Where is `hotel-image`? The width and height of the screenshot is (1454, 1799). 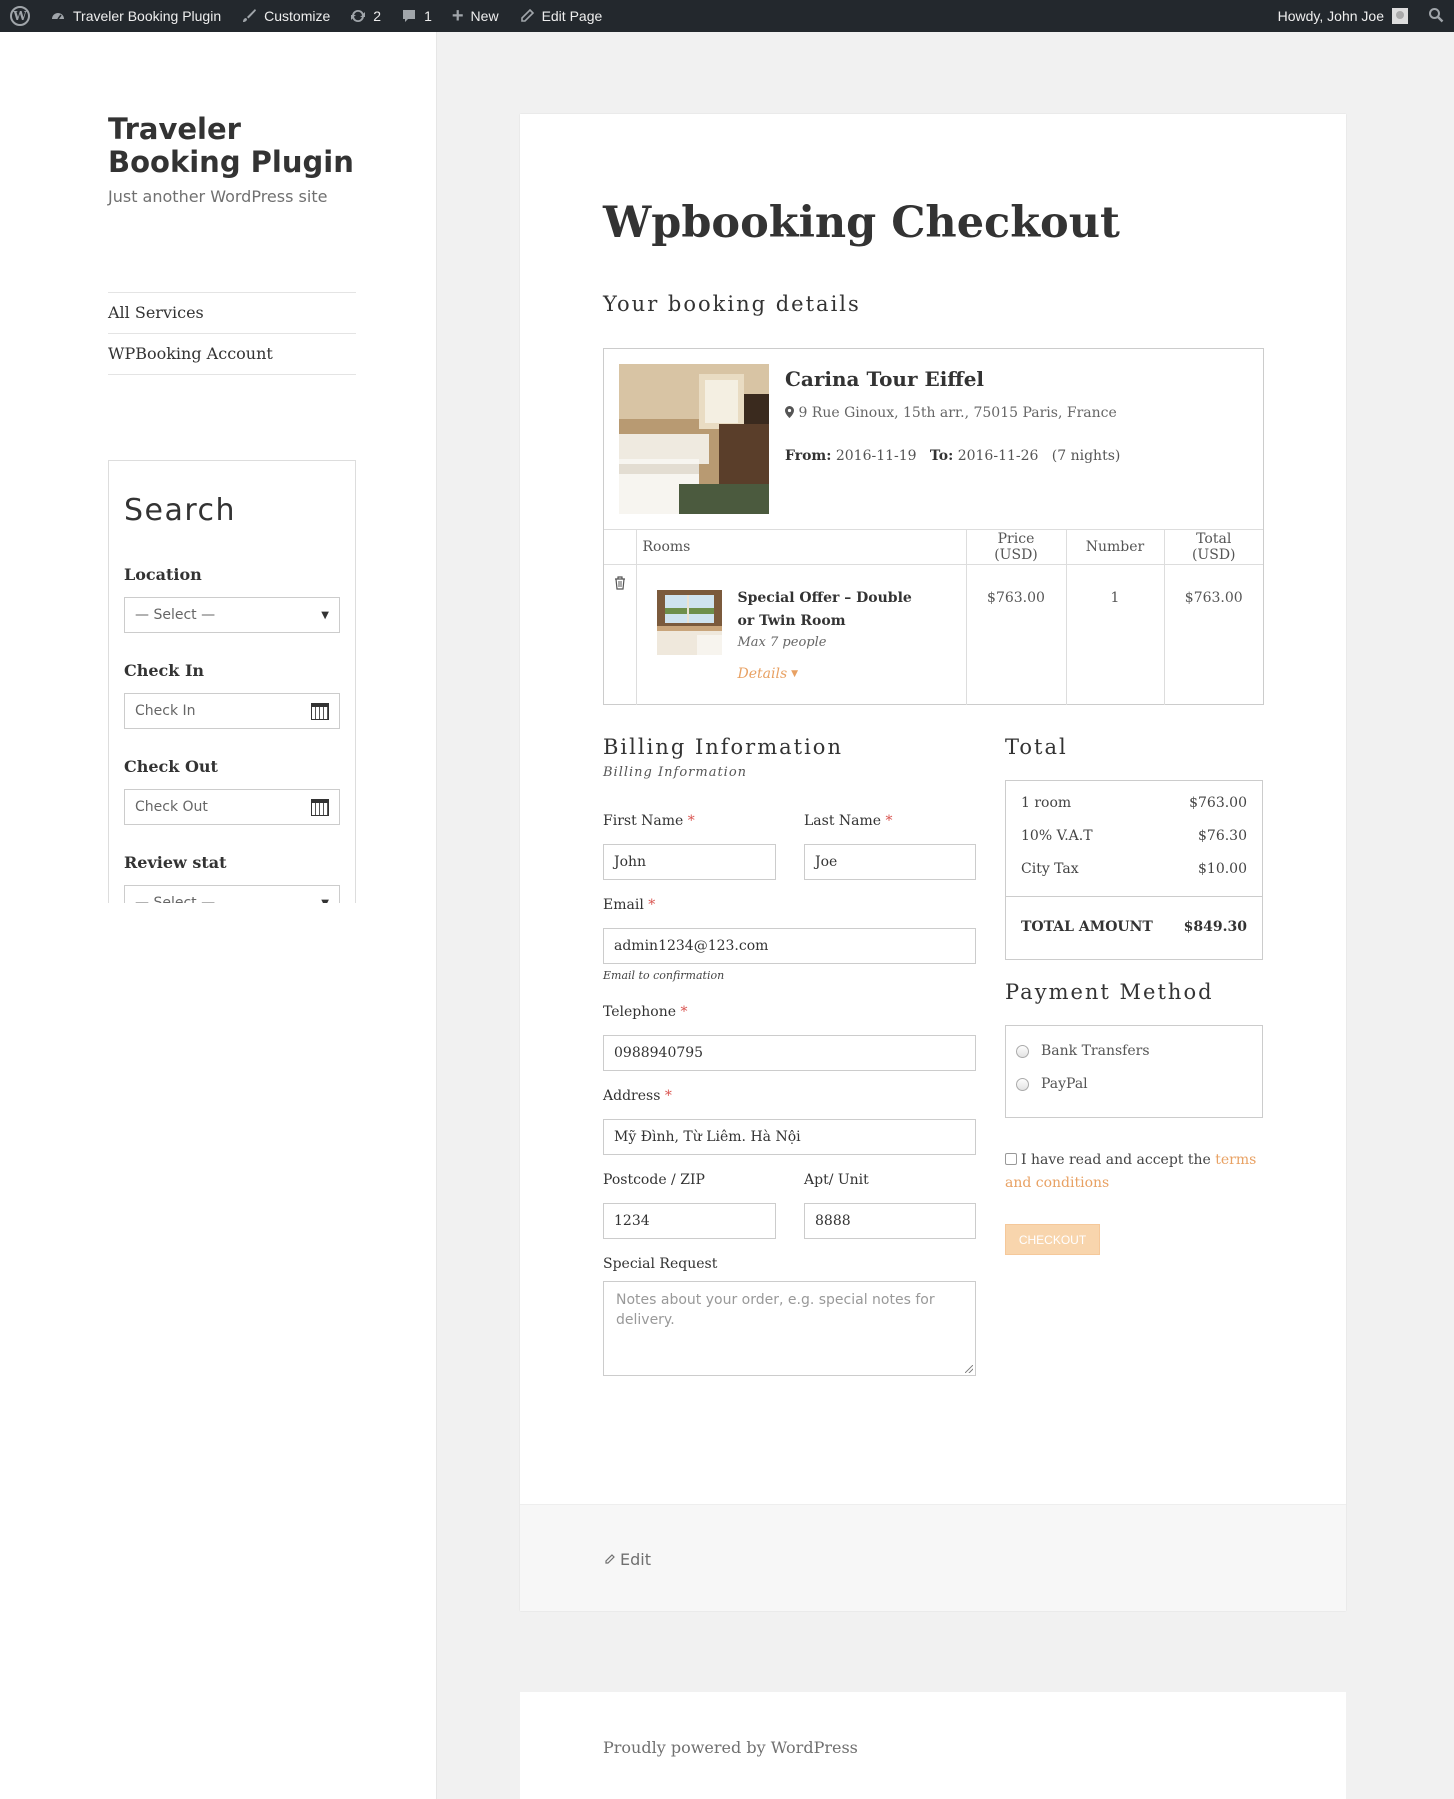
hotel-image is located at coordinates (694, 439).